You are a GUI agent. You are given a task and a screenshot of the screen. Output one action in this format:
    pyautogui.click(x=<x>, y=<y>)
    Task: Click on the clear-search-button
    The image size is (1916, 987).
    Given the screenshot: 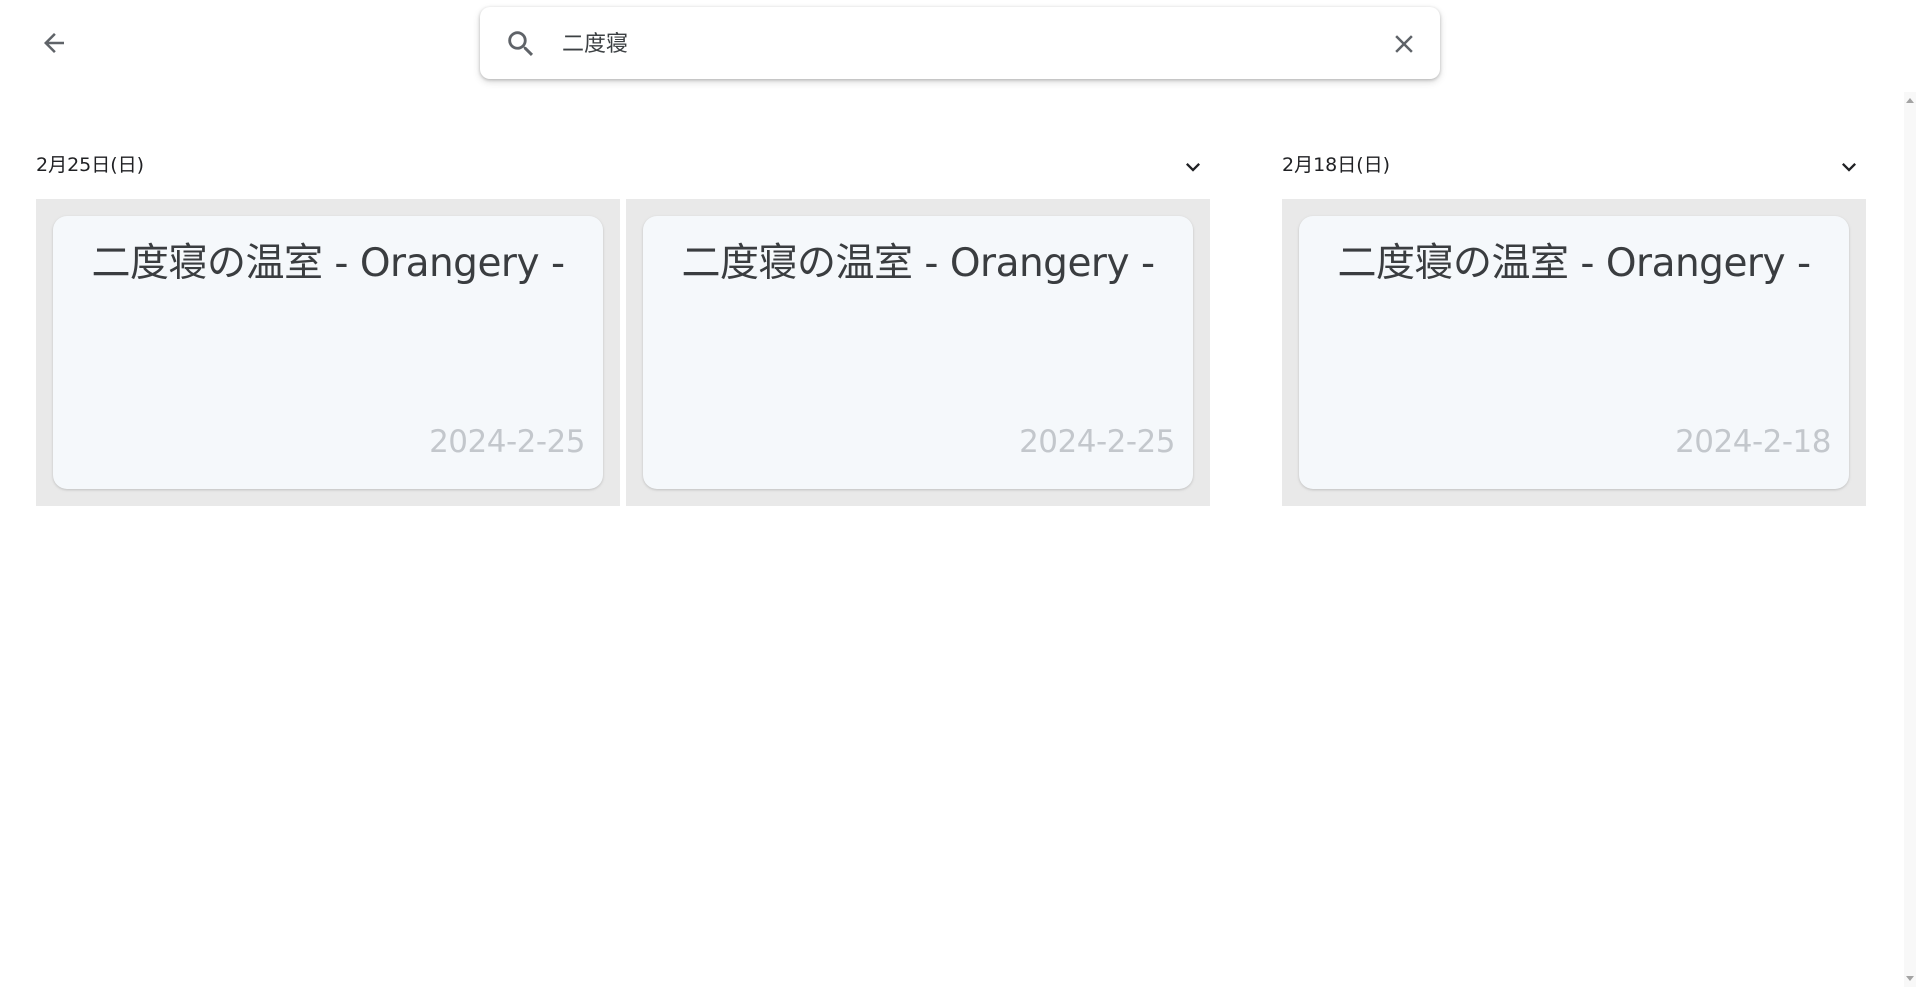 What is the action you would take?
    pyautogui.click(x=1404, y=44)
    